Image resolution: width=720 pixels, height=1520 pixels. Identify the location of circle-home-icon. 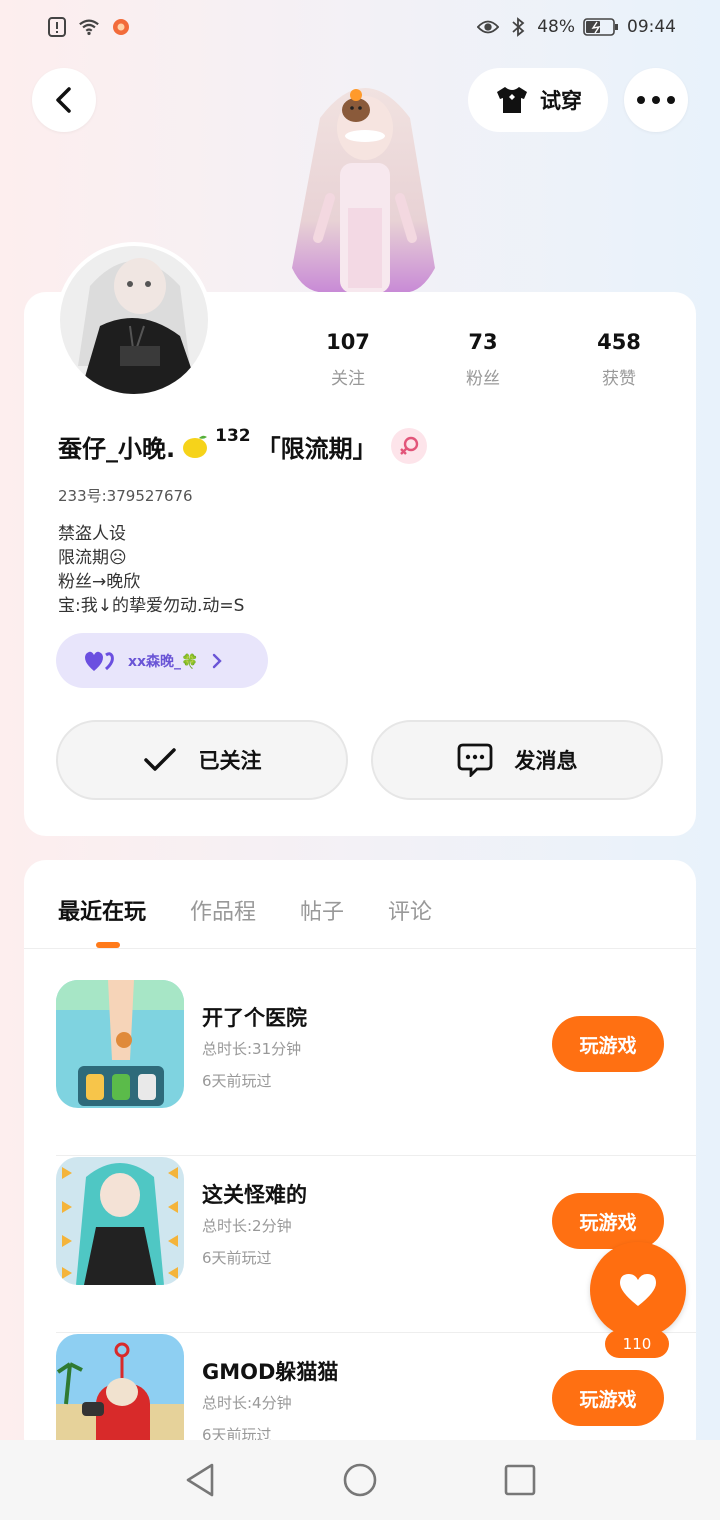
(360, 1480).